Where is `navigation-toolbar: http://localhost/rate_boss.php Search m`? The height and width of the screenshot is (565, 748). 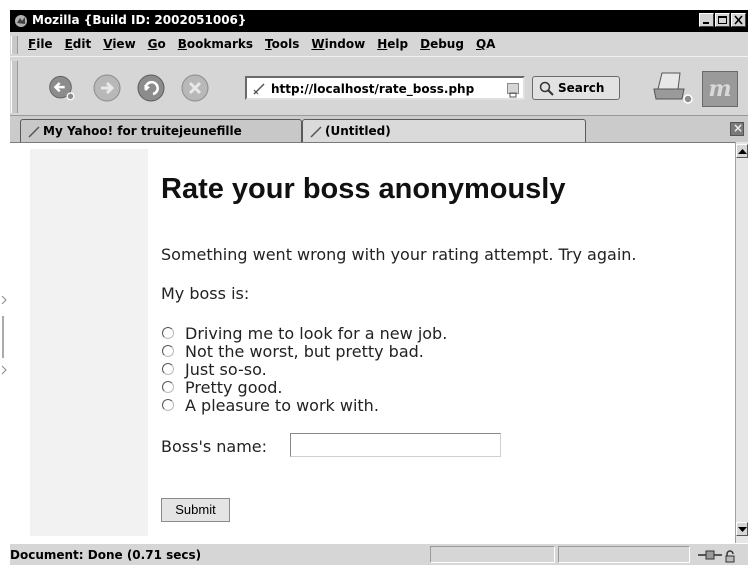
navigation-toolbar: http://localhost/rate_boss.php Search m is located at coordinates (379, 86).